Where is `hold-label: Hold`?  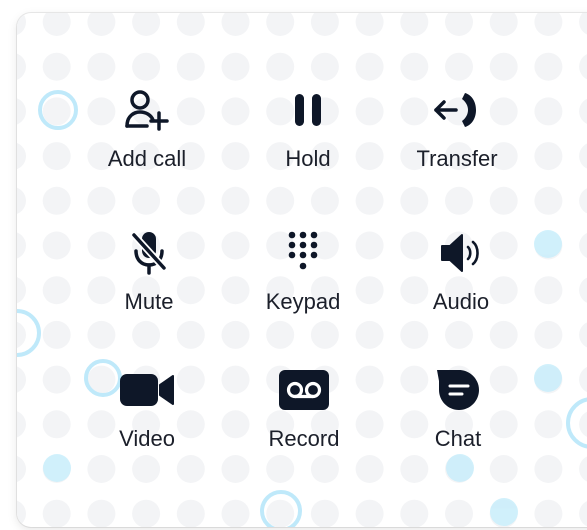
hold-label: Hold is located at coordinates (308, 158).